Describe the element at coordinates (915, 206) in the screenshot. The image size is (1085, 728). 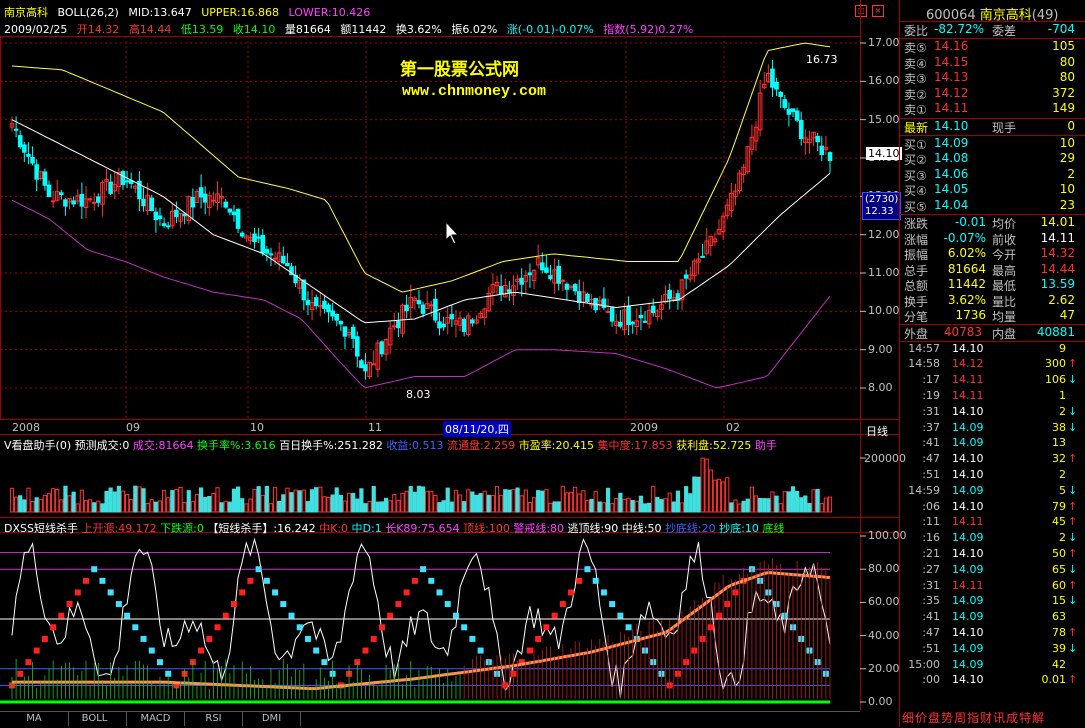
I see `buy-level-label: 买⑤` at that location.